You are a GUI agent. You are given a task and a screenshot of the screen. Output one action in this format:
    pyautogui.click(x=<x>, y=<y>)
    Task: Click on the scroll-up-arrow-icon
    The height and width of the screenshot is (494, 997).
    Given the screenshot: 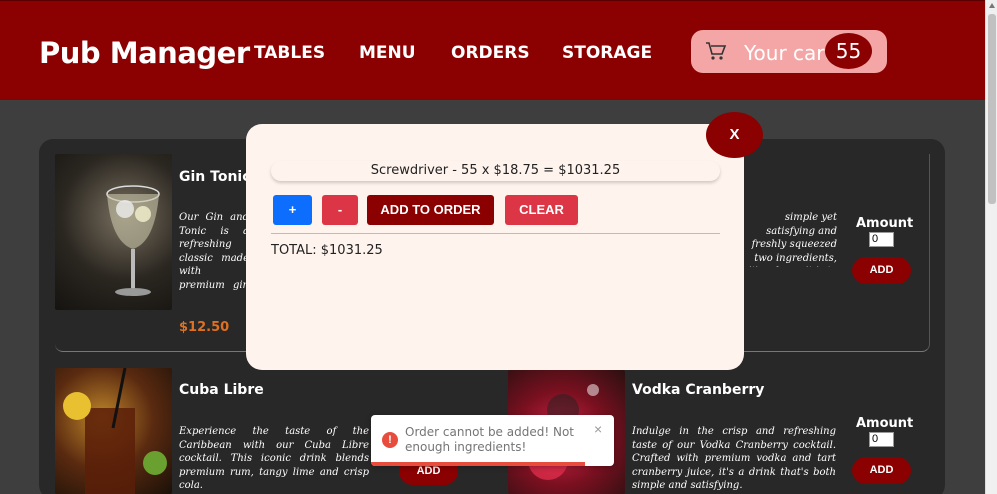 What is the action you would take?
    pyautogui.click(x=992, y=5)
    